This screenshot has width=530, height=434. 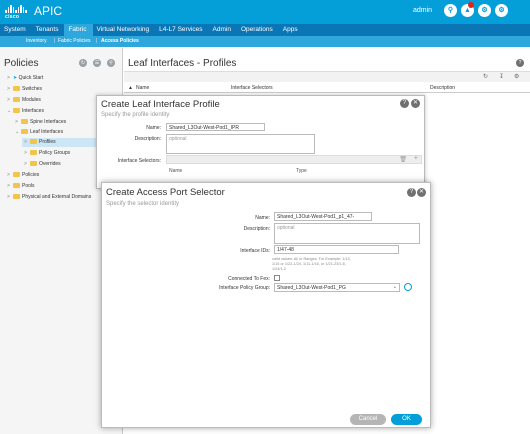 What do you see at coordinates (12, 17) in the screenshot?
I see `brand-name: cisco` at bounding box center [12, 17].